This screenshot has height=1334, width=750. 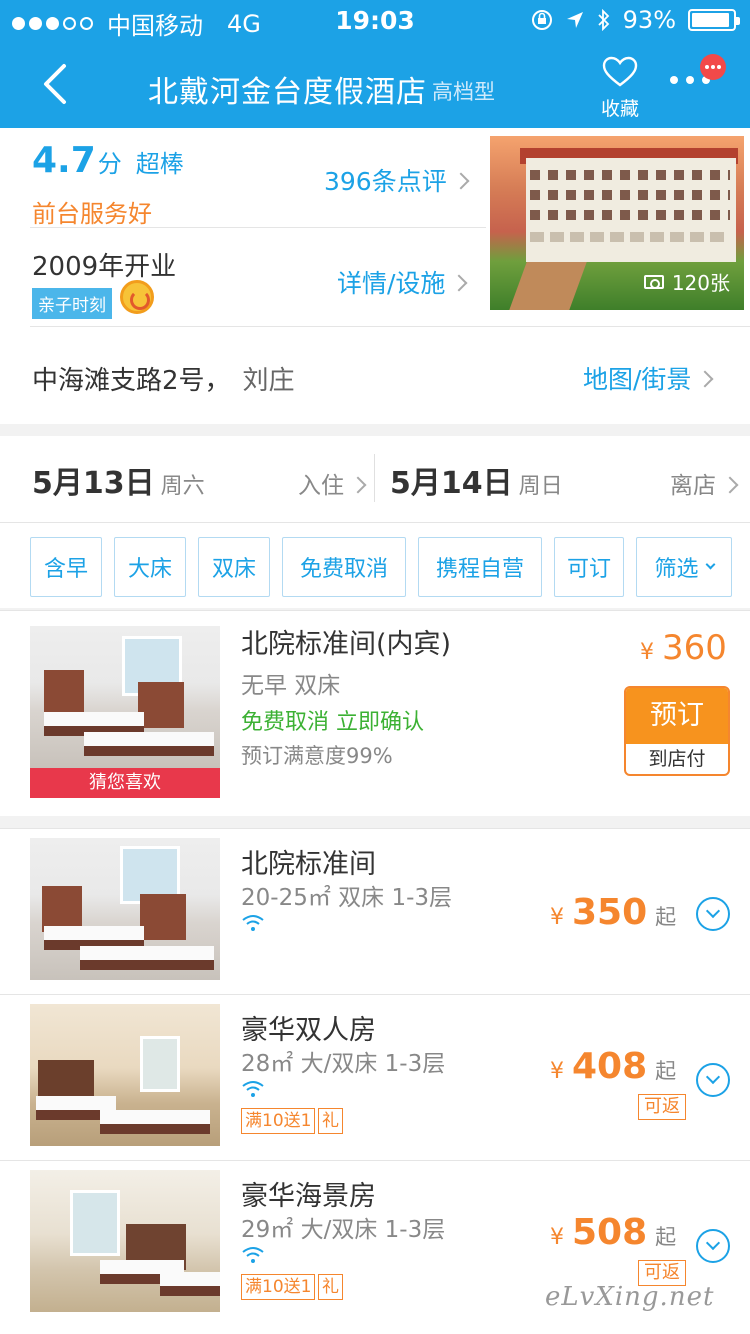 I want to click on facilities-link: 详情/设施, so click(x=402, y=282).